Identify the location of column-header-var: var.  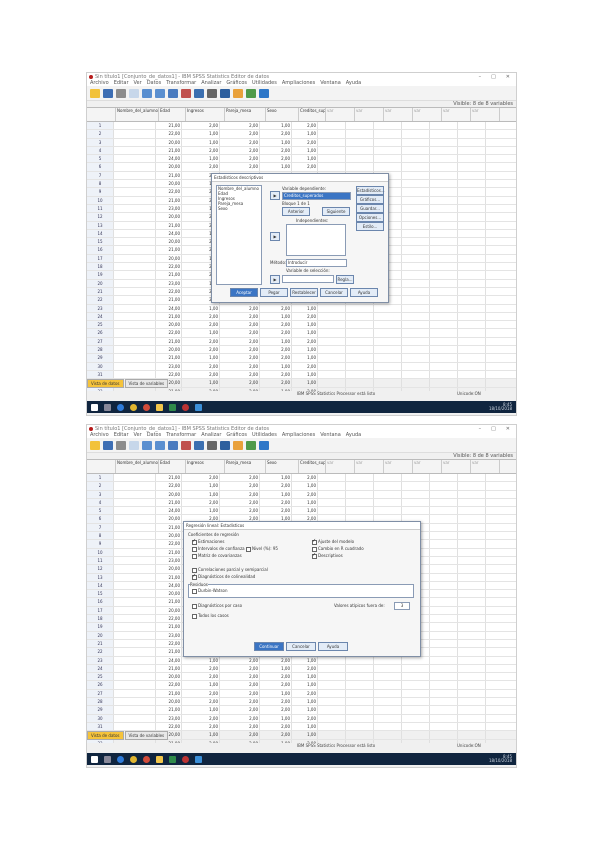
(369, 114).